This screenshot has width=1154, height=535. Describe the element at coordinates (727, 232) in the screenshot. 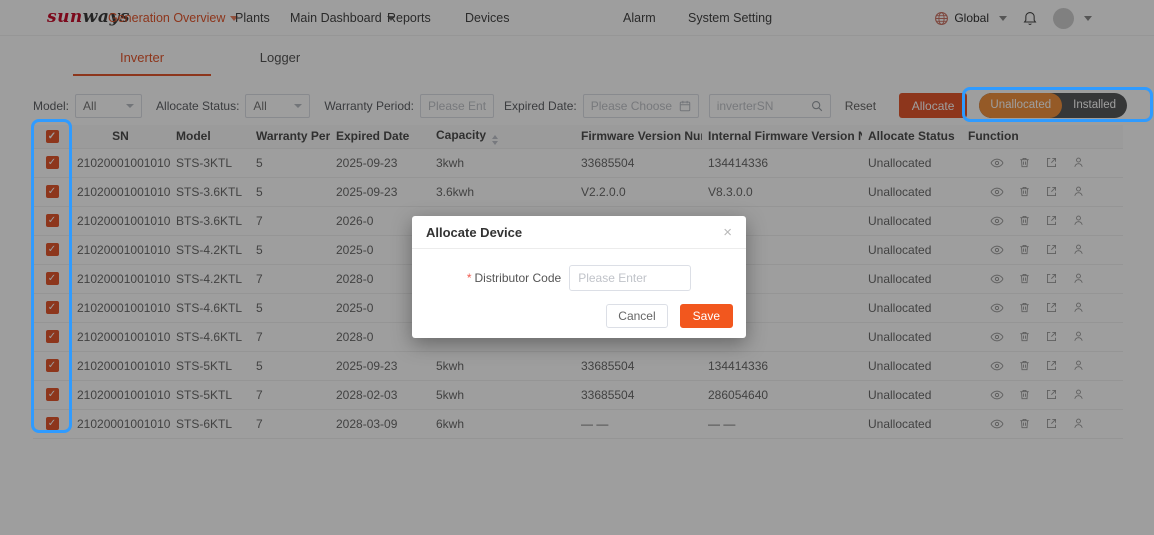

I see `close-icon: ×` at that location.